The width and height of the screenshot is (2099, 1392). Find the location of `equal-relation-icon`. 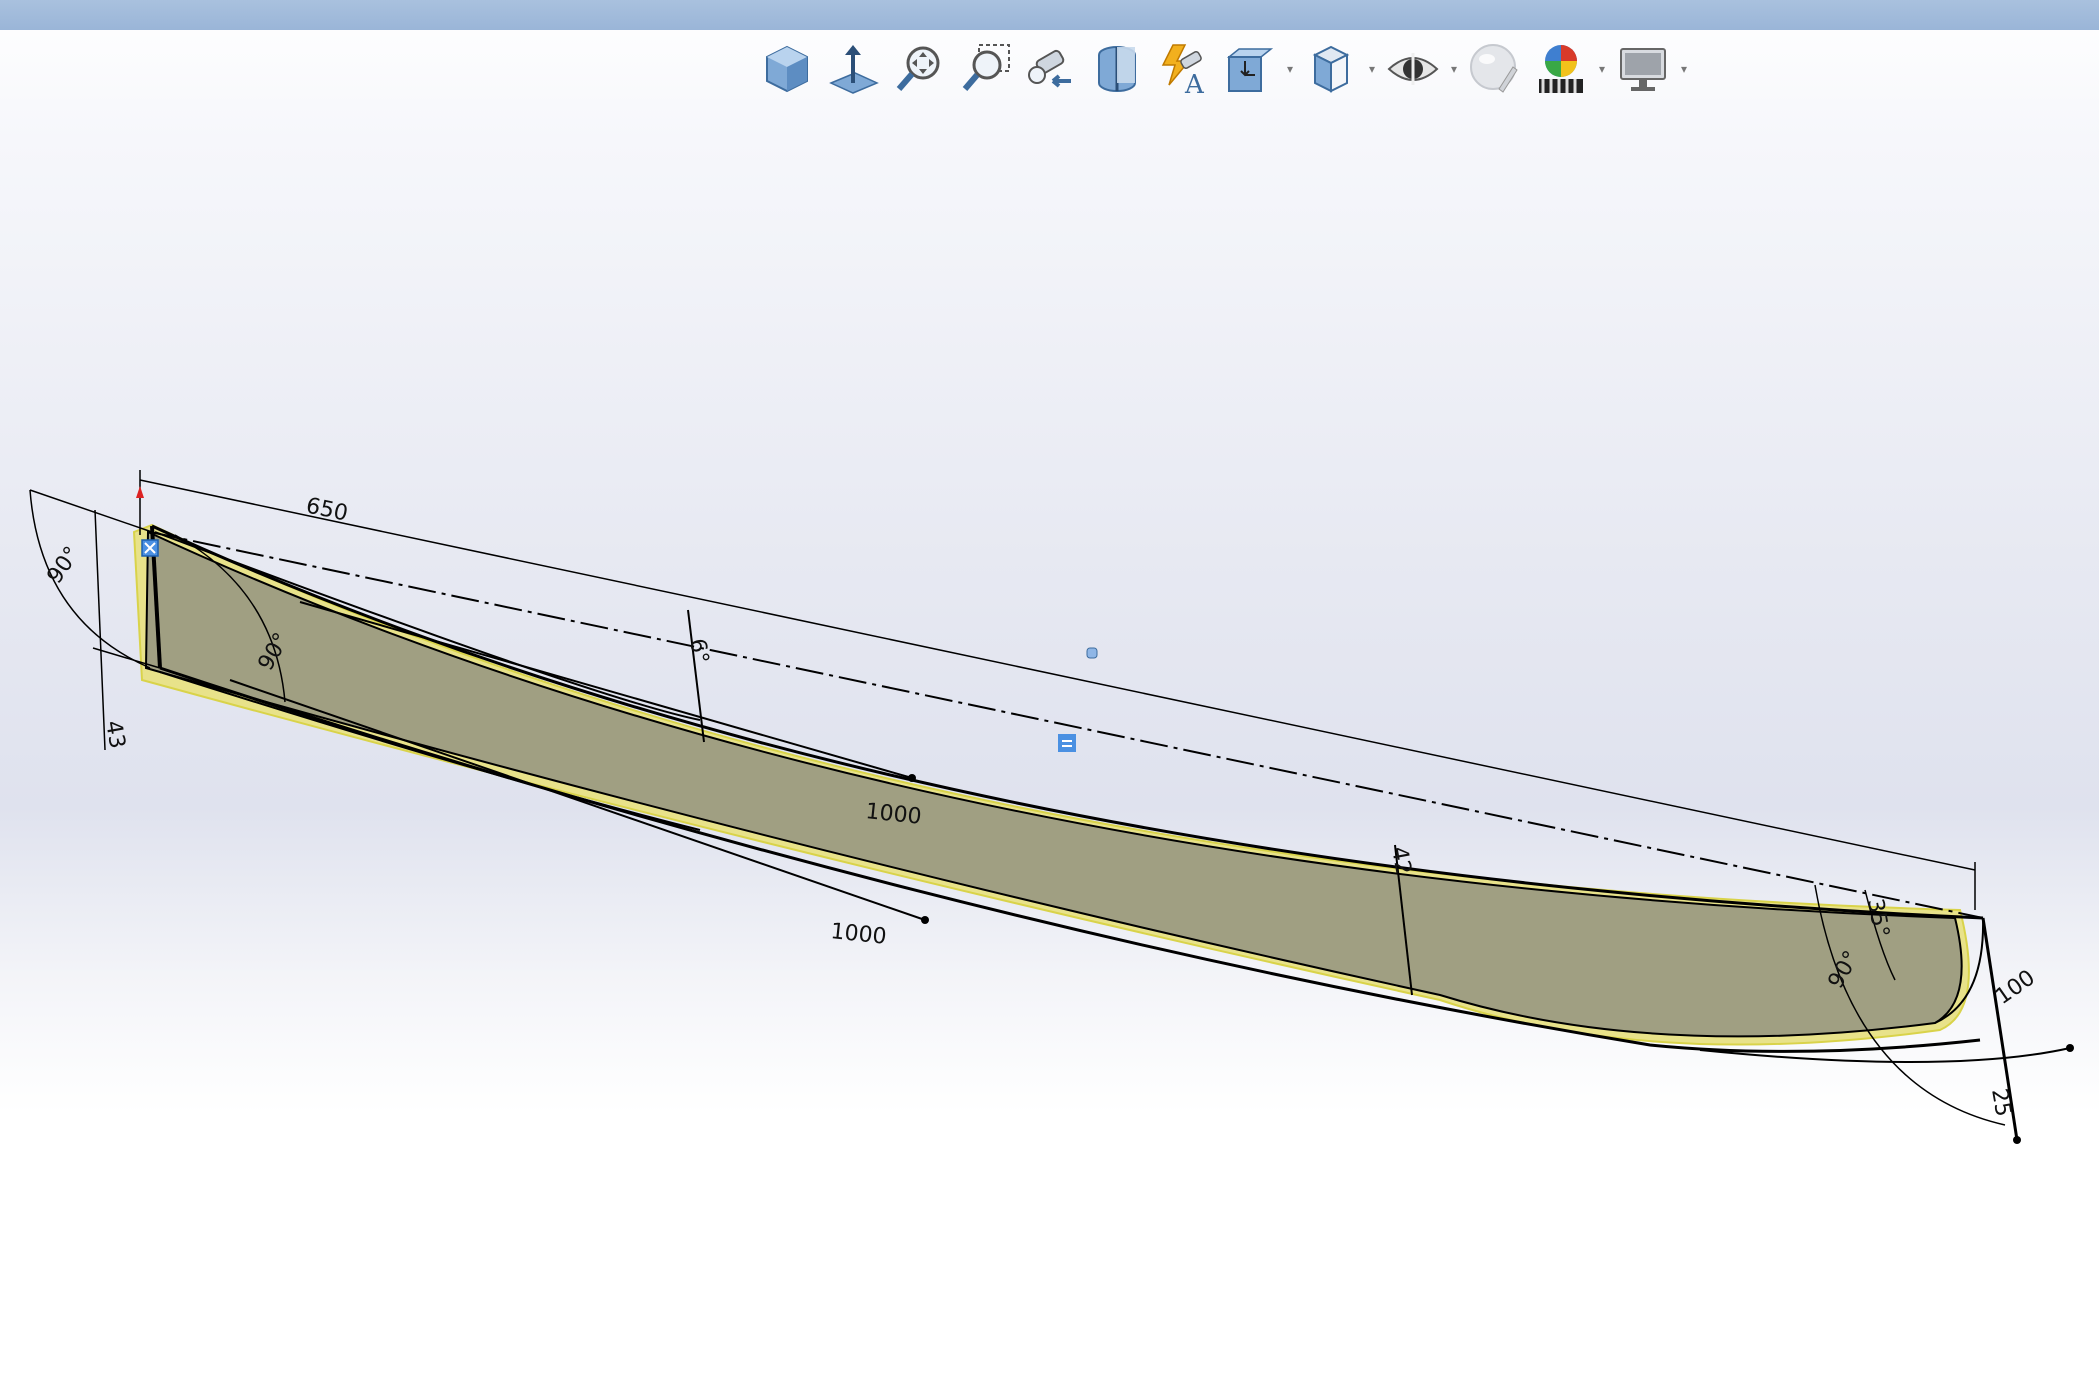

equal-relation-icon is located at coordinates (1067, 743).